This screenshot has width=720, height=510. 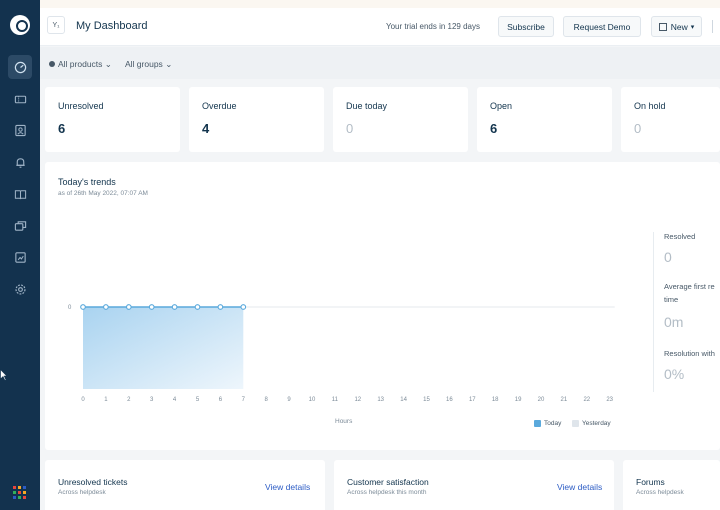 What do you see at coordinates (426, 400) in the screenshot?
I see `x-tick-label: 15` at bounding box center [426, 400].